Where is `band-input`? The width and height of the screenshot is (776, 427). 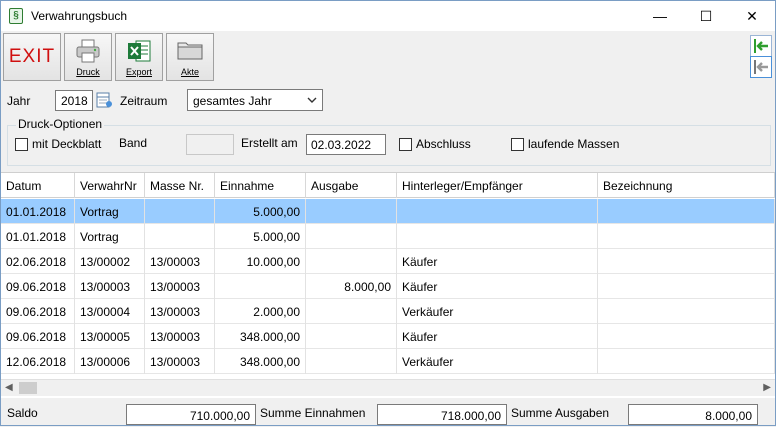
band-input is located at coordinates (210, 144).